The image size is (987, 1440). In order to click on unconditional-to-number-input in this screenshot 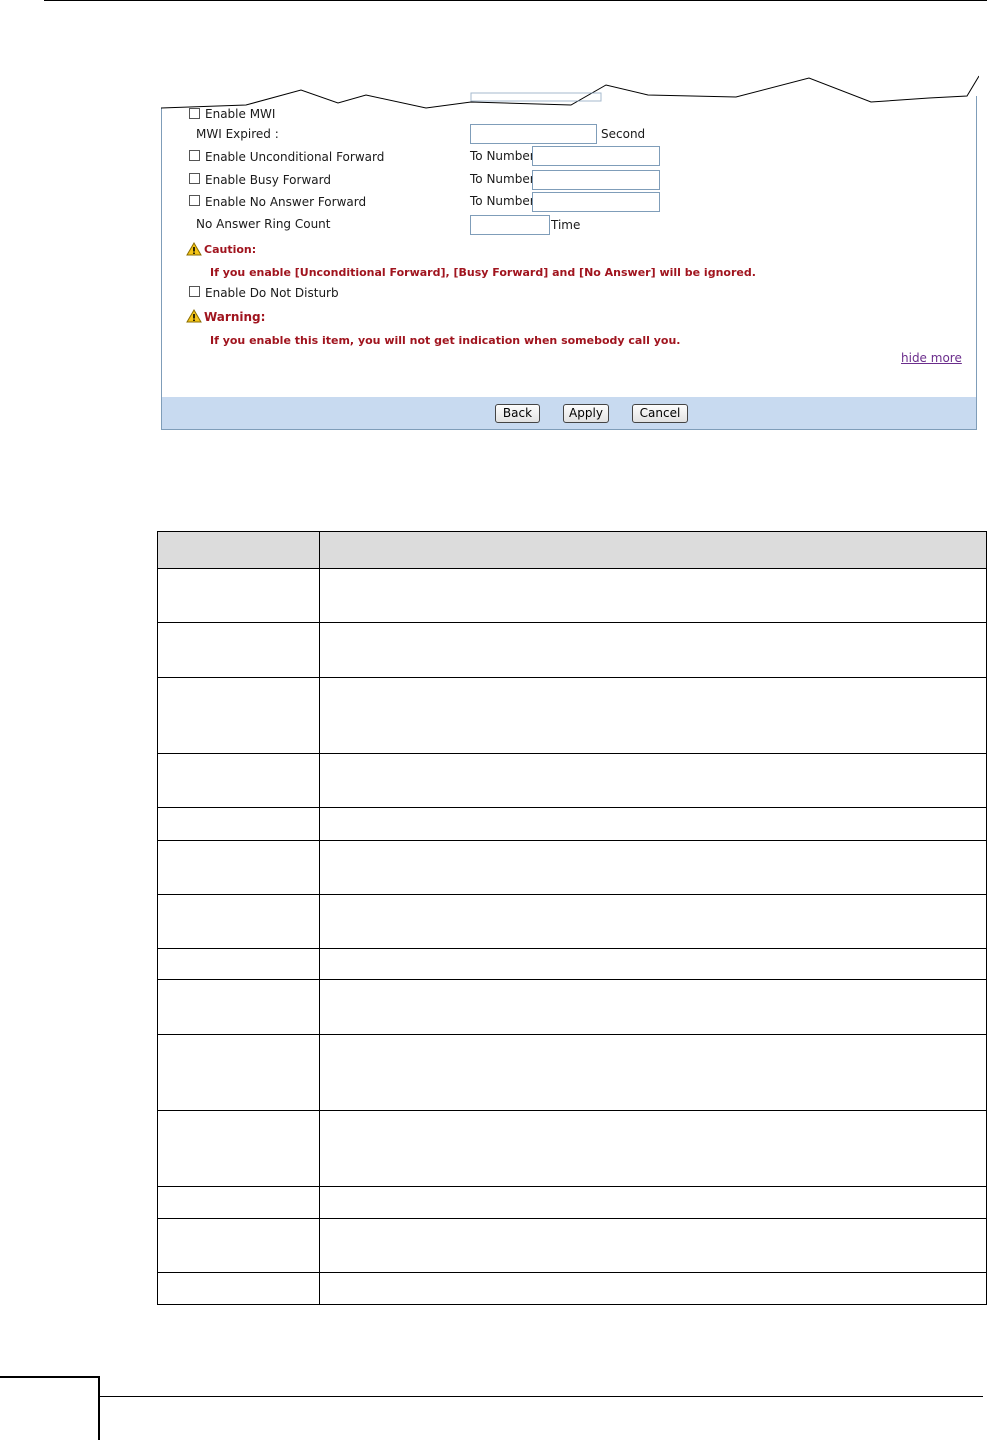, I will do `click(596, 156)`.